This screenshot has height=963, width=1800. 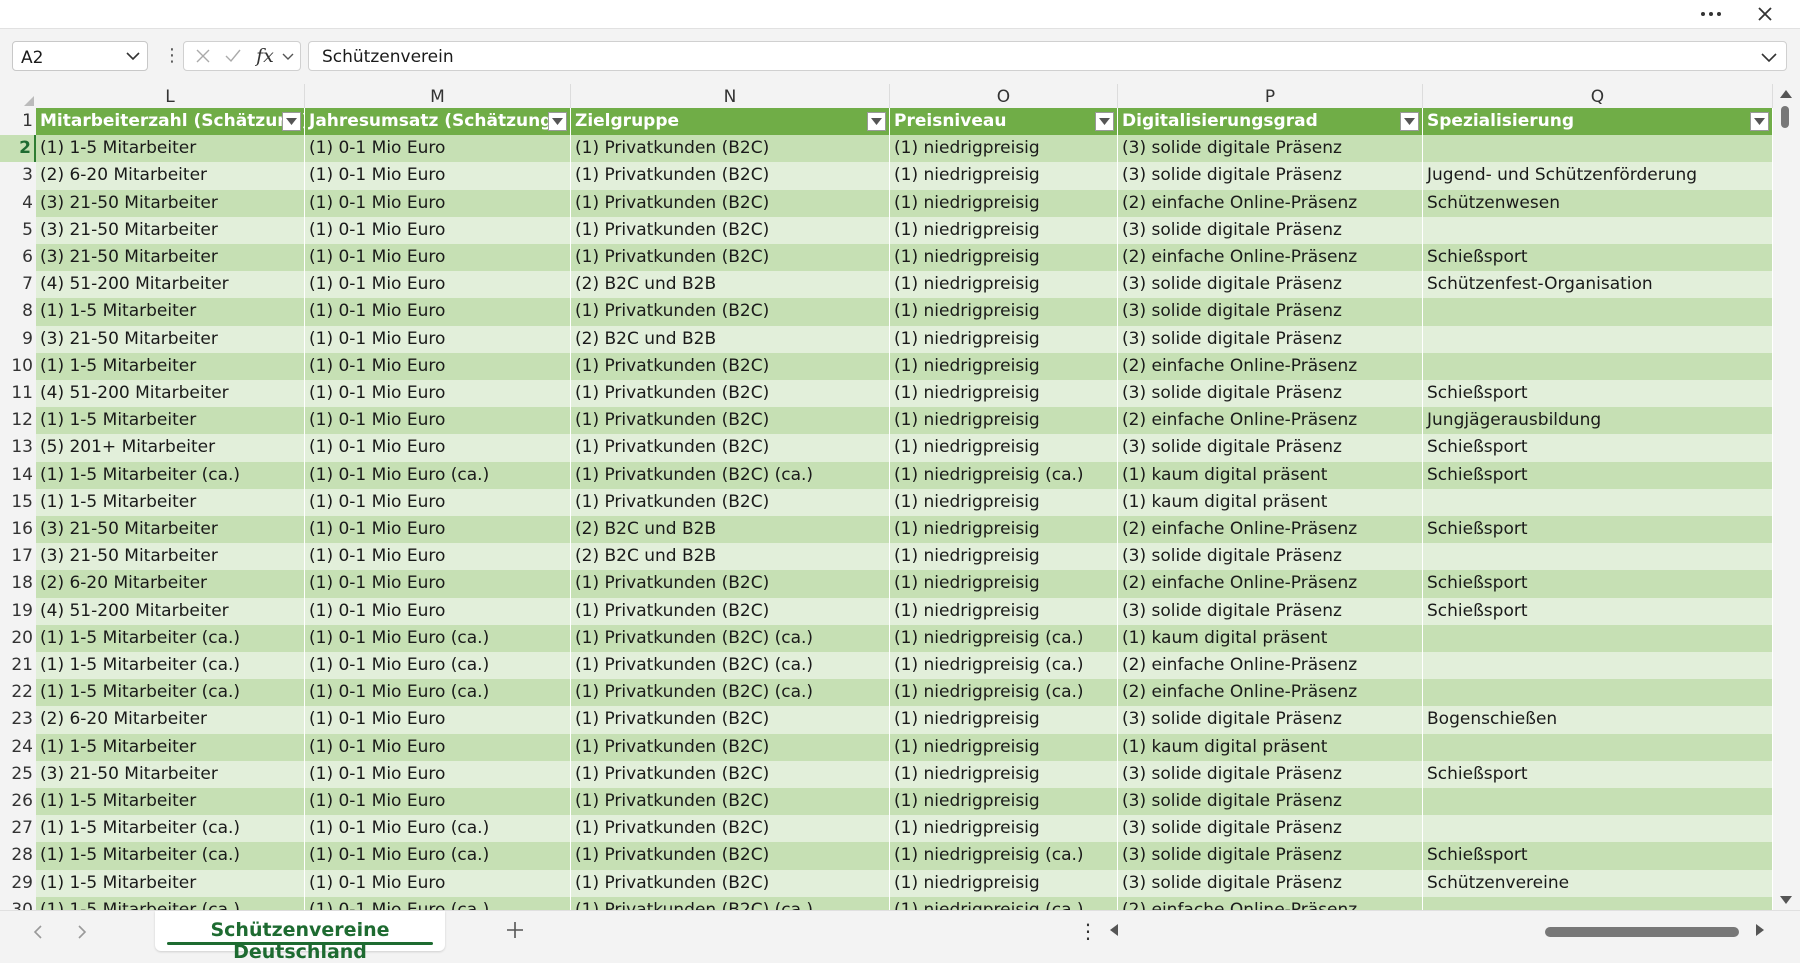 I want to click on insert-function-icon: fx, so click(x=265, y=56).